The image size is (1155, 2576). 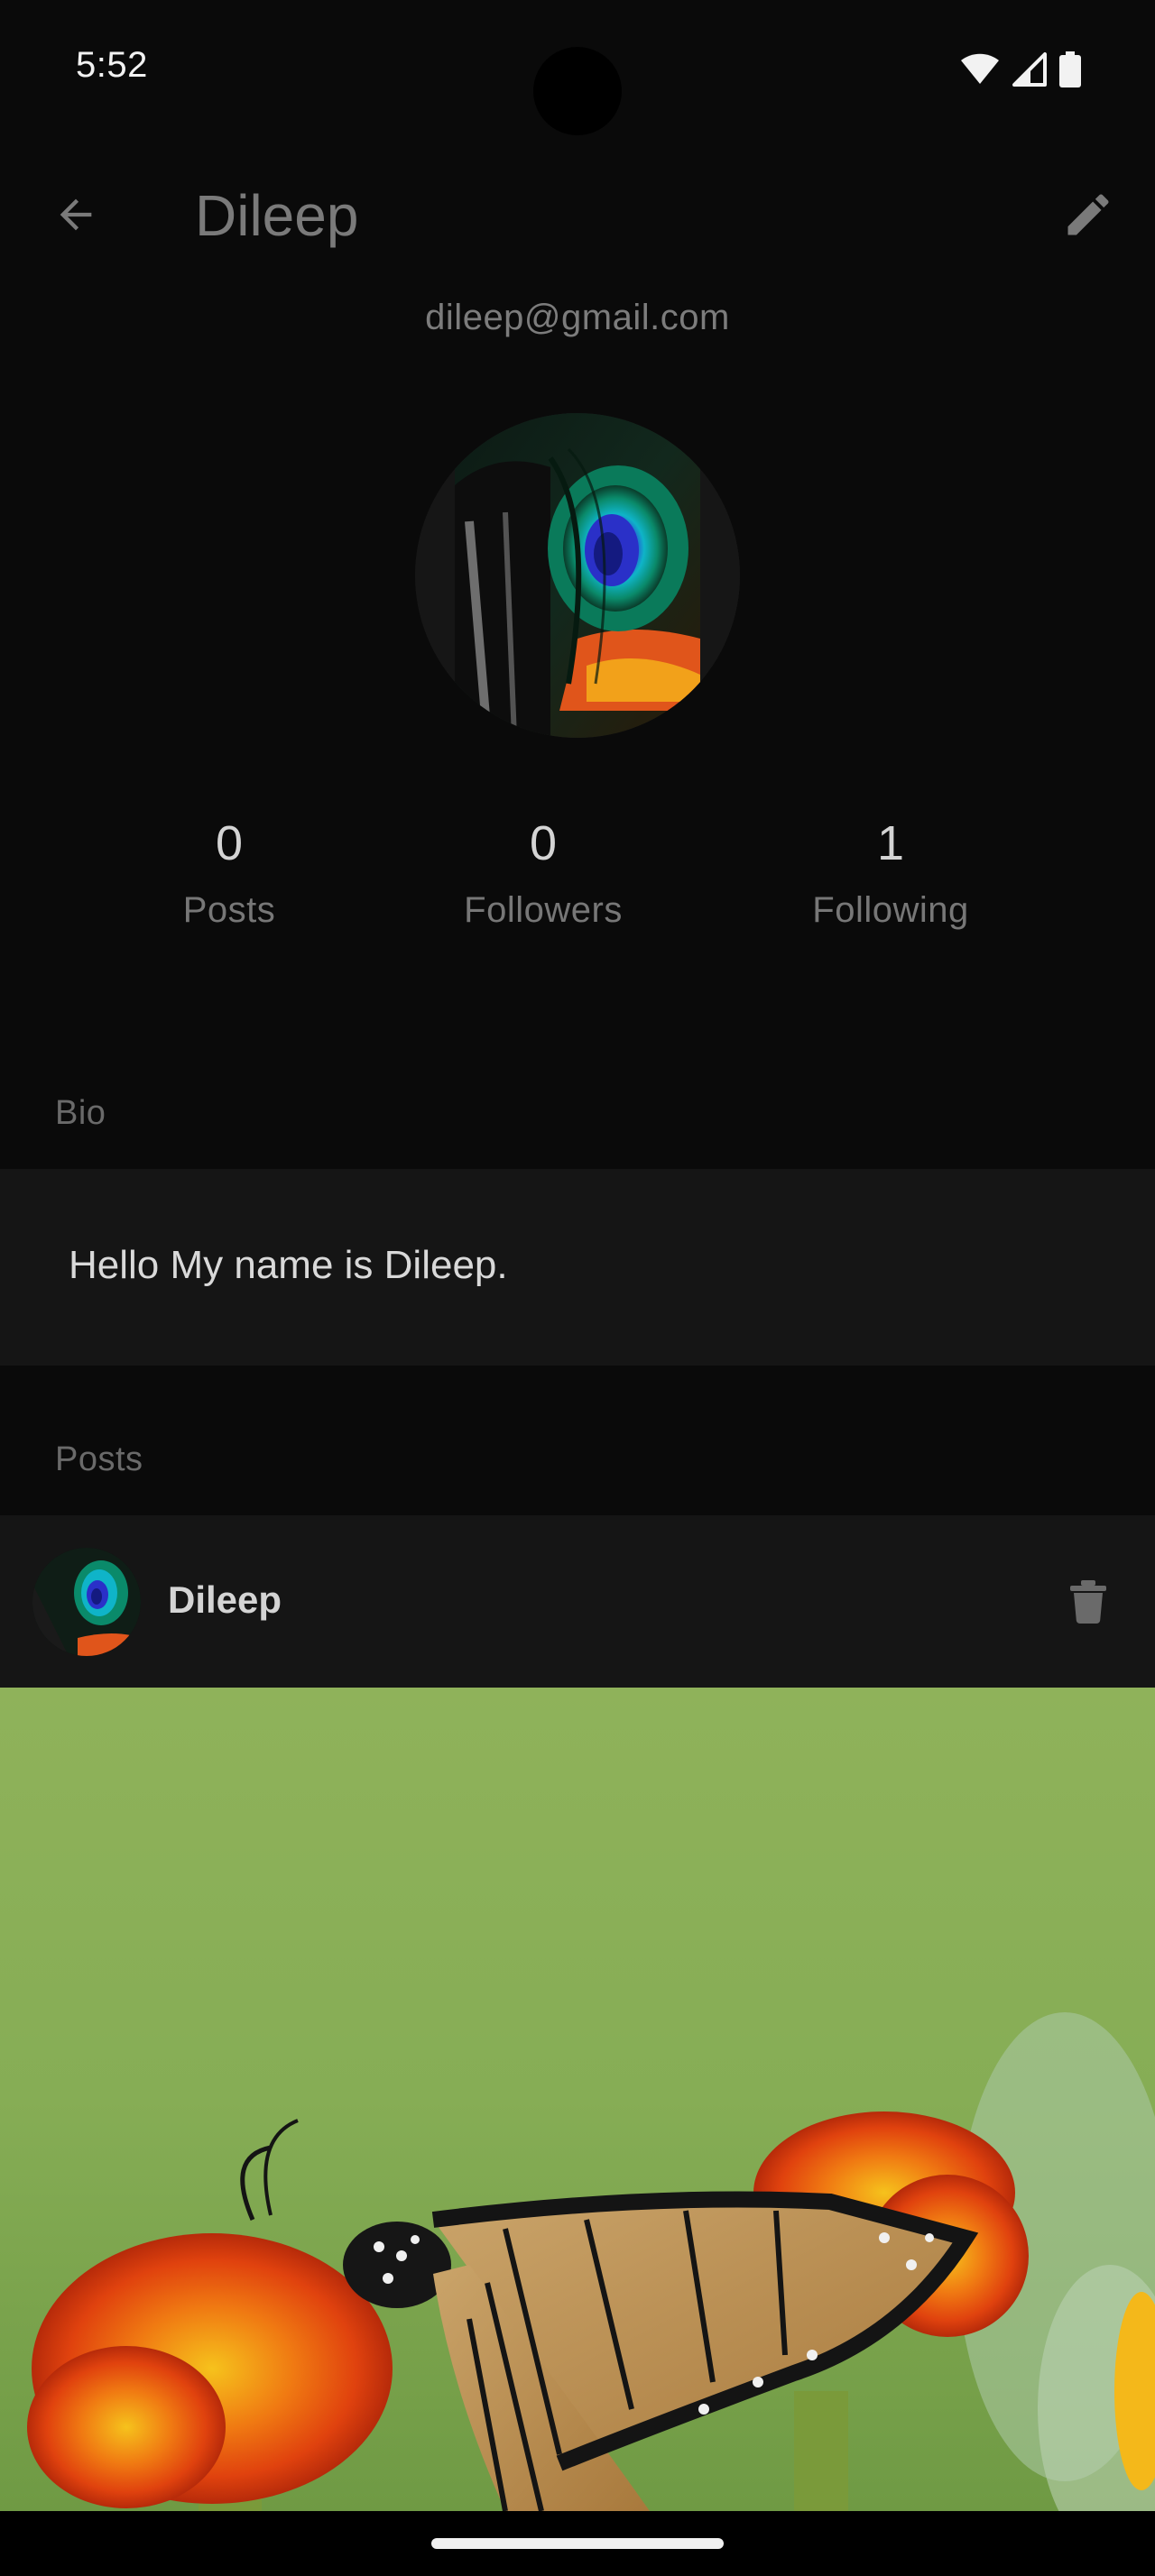 I want to click on bio-card: Hello My name is Dileep., so click(x=577, y=1267).